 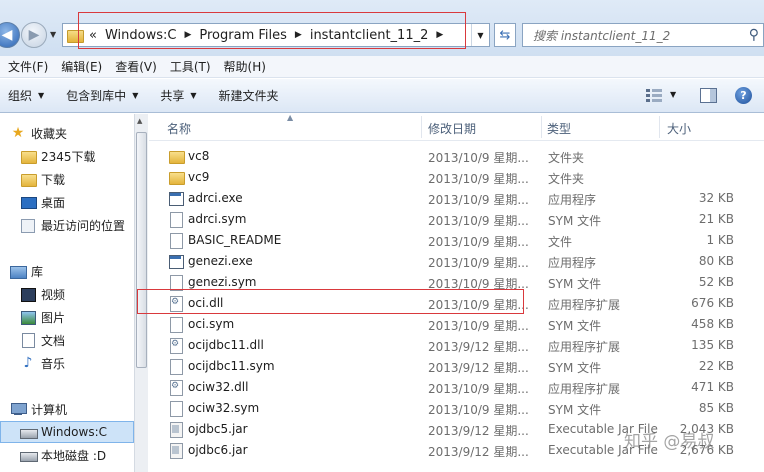 I want to click on file-row: adrci.sym 2013/10/9 星期... SYM 文件 21 KB, so click(x=456, y=219).